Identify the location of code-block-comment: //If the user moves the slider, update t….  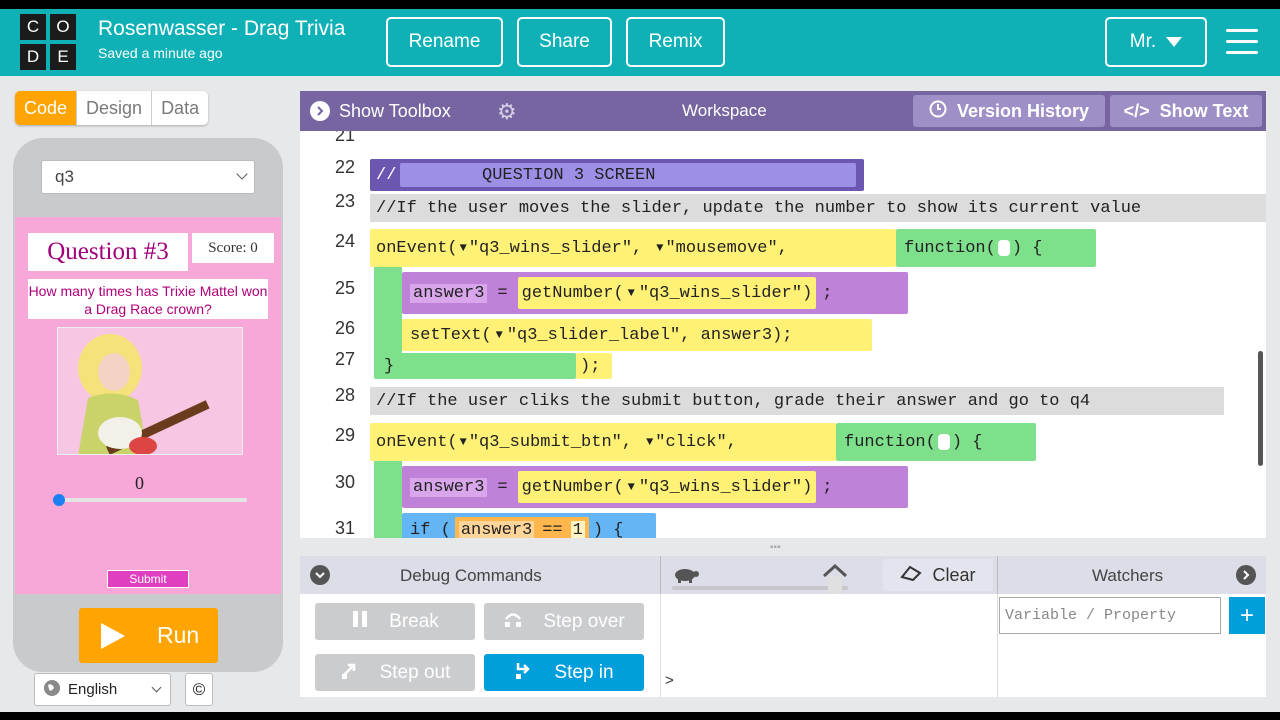
(818, 208).